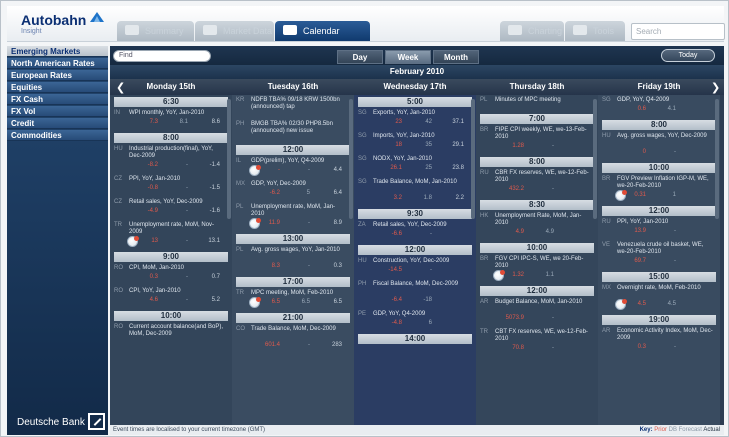 Image resolution: width=729 pixels, height=437 pixels. I want to click on prior-value: -4.9, so click(152, 211).